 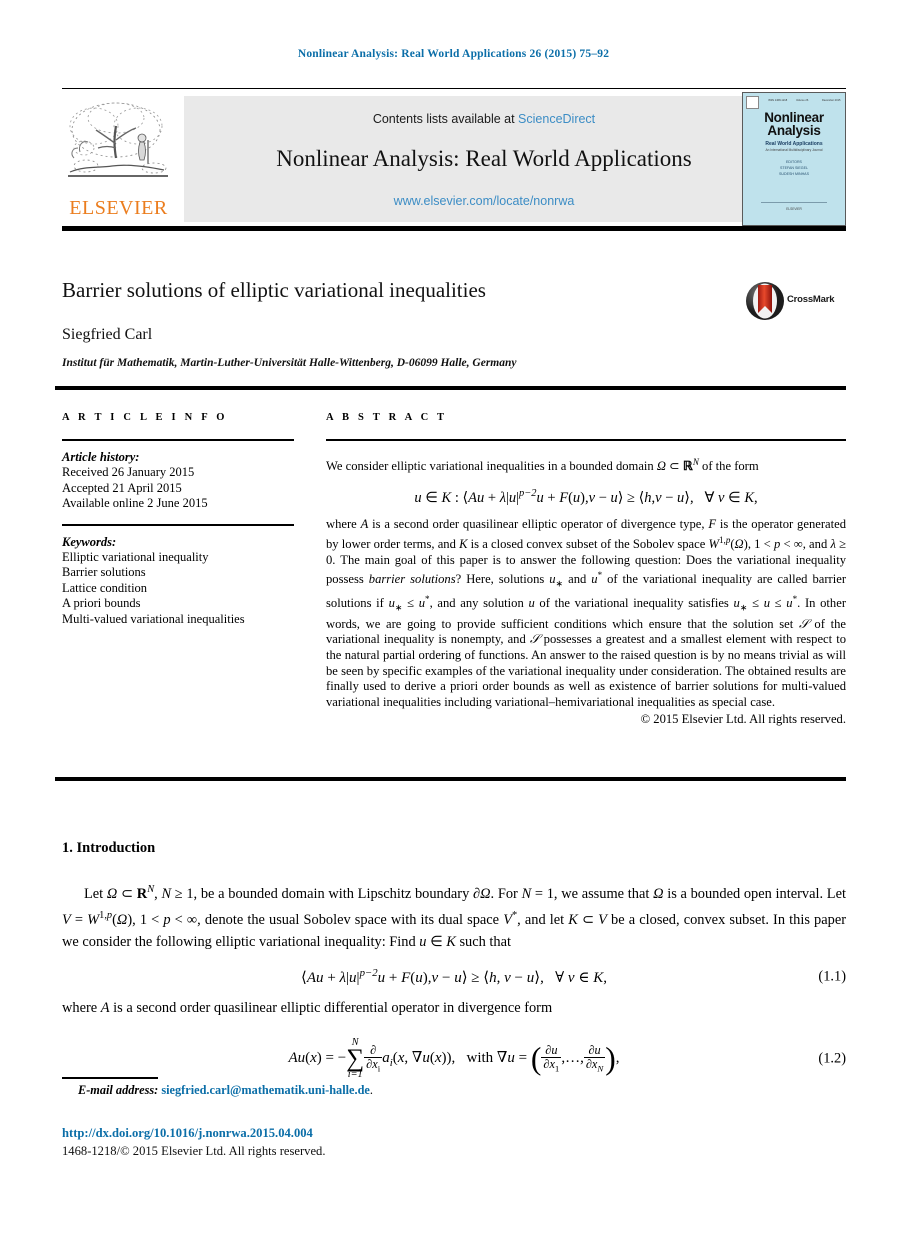 What do you see at coordinates (454, 228) in the screenshot?
I see `masthead-bottom-rule` at bounding box center [454, 228].